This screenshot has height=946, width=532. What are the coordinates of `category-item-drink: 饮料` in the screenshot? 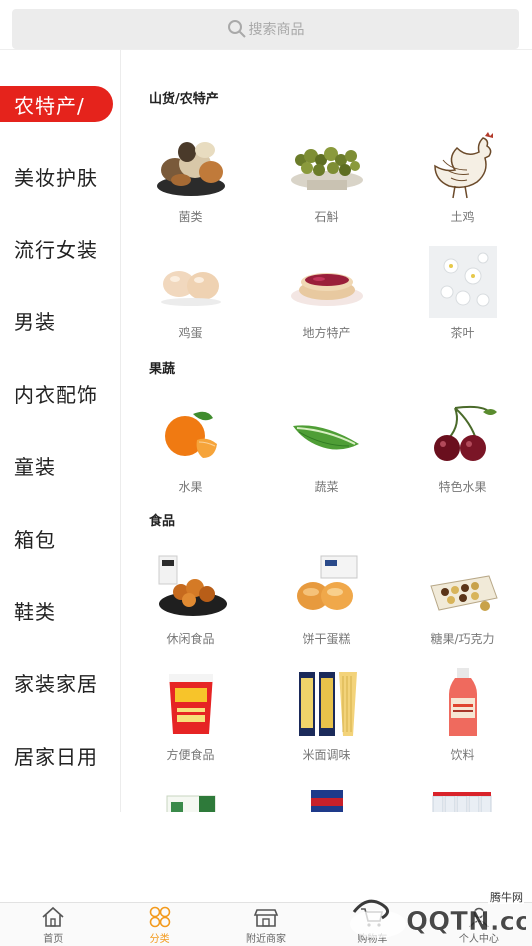 It's located at (462, 715).